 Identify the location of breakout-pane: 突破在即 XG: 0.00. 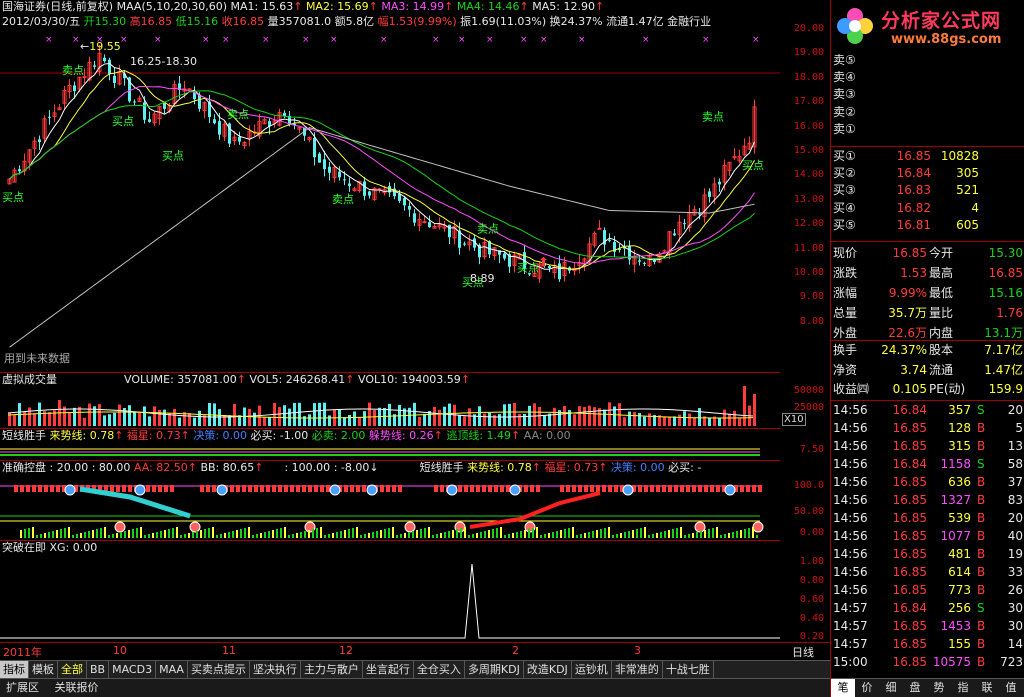
(390, 591).